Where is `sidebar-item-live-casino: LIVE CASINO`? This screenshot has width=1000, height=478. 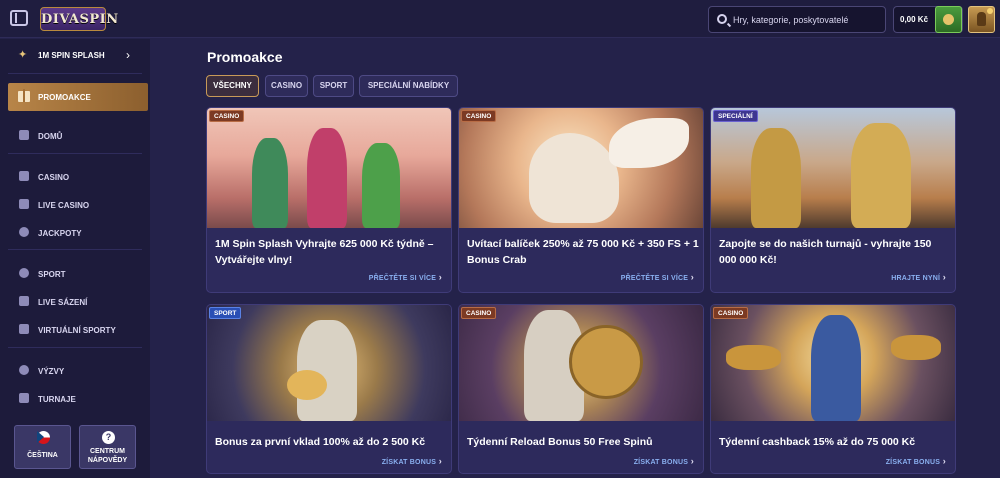 sidebar-item-live-casino: LIVE CASINO is located at coordinates (75, 205).